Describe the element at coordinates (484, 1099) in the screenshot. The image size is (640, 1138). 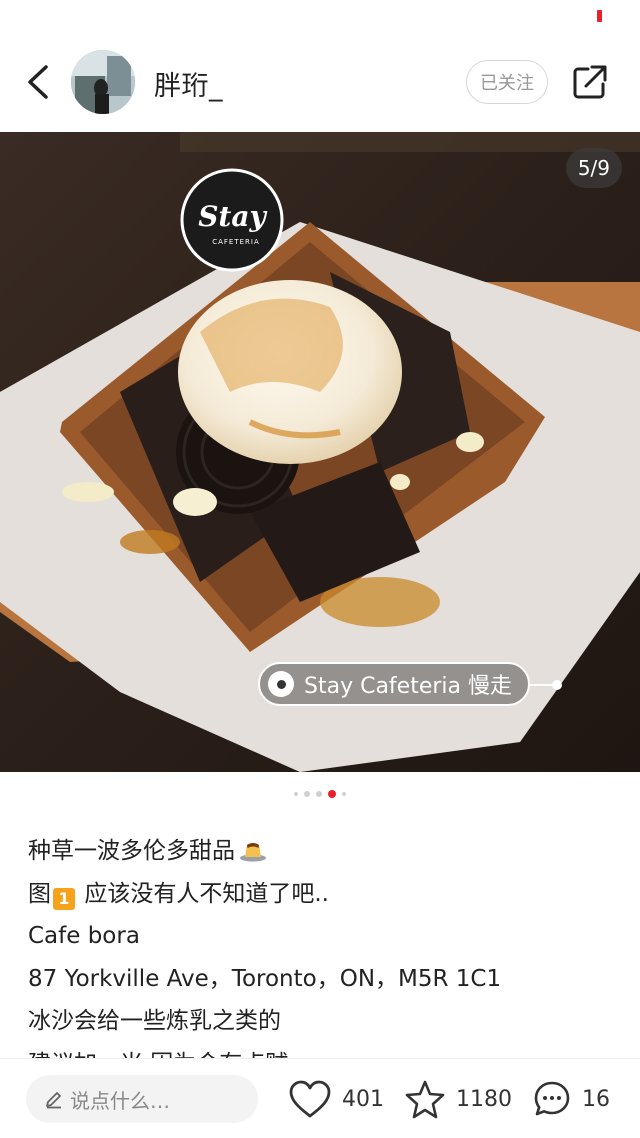
I see `collect-count: 1180` at that location.